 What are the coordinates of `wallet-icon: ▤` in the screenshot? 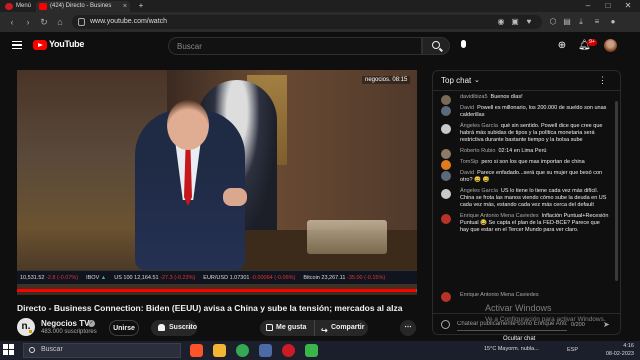 It's located at (567, 22).